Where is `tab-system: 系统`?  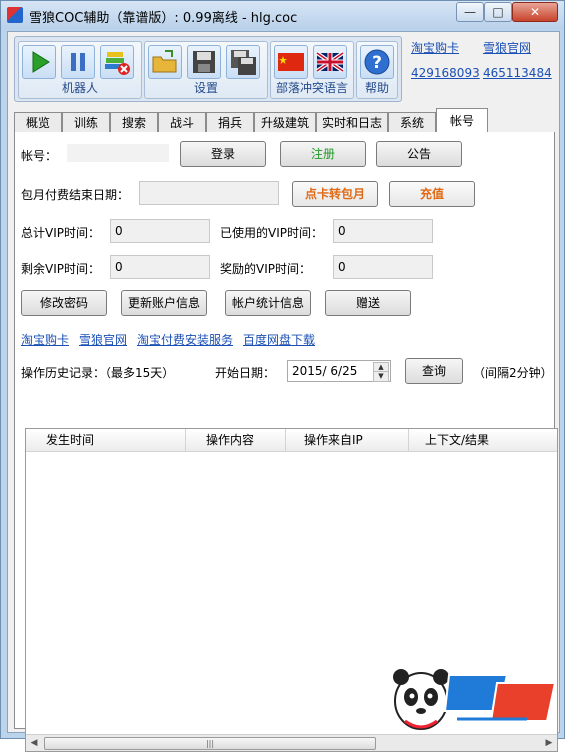
tab-system: 系统 is located at coordinates (412, 122).